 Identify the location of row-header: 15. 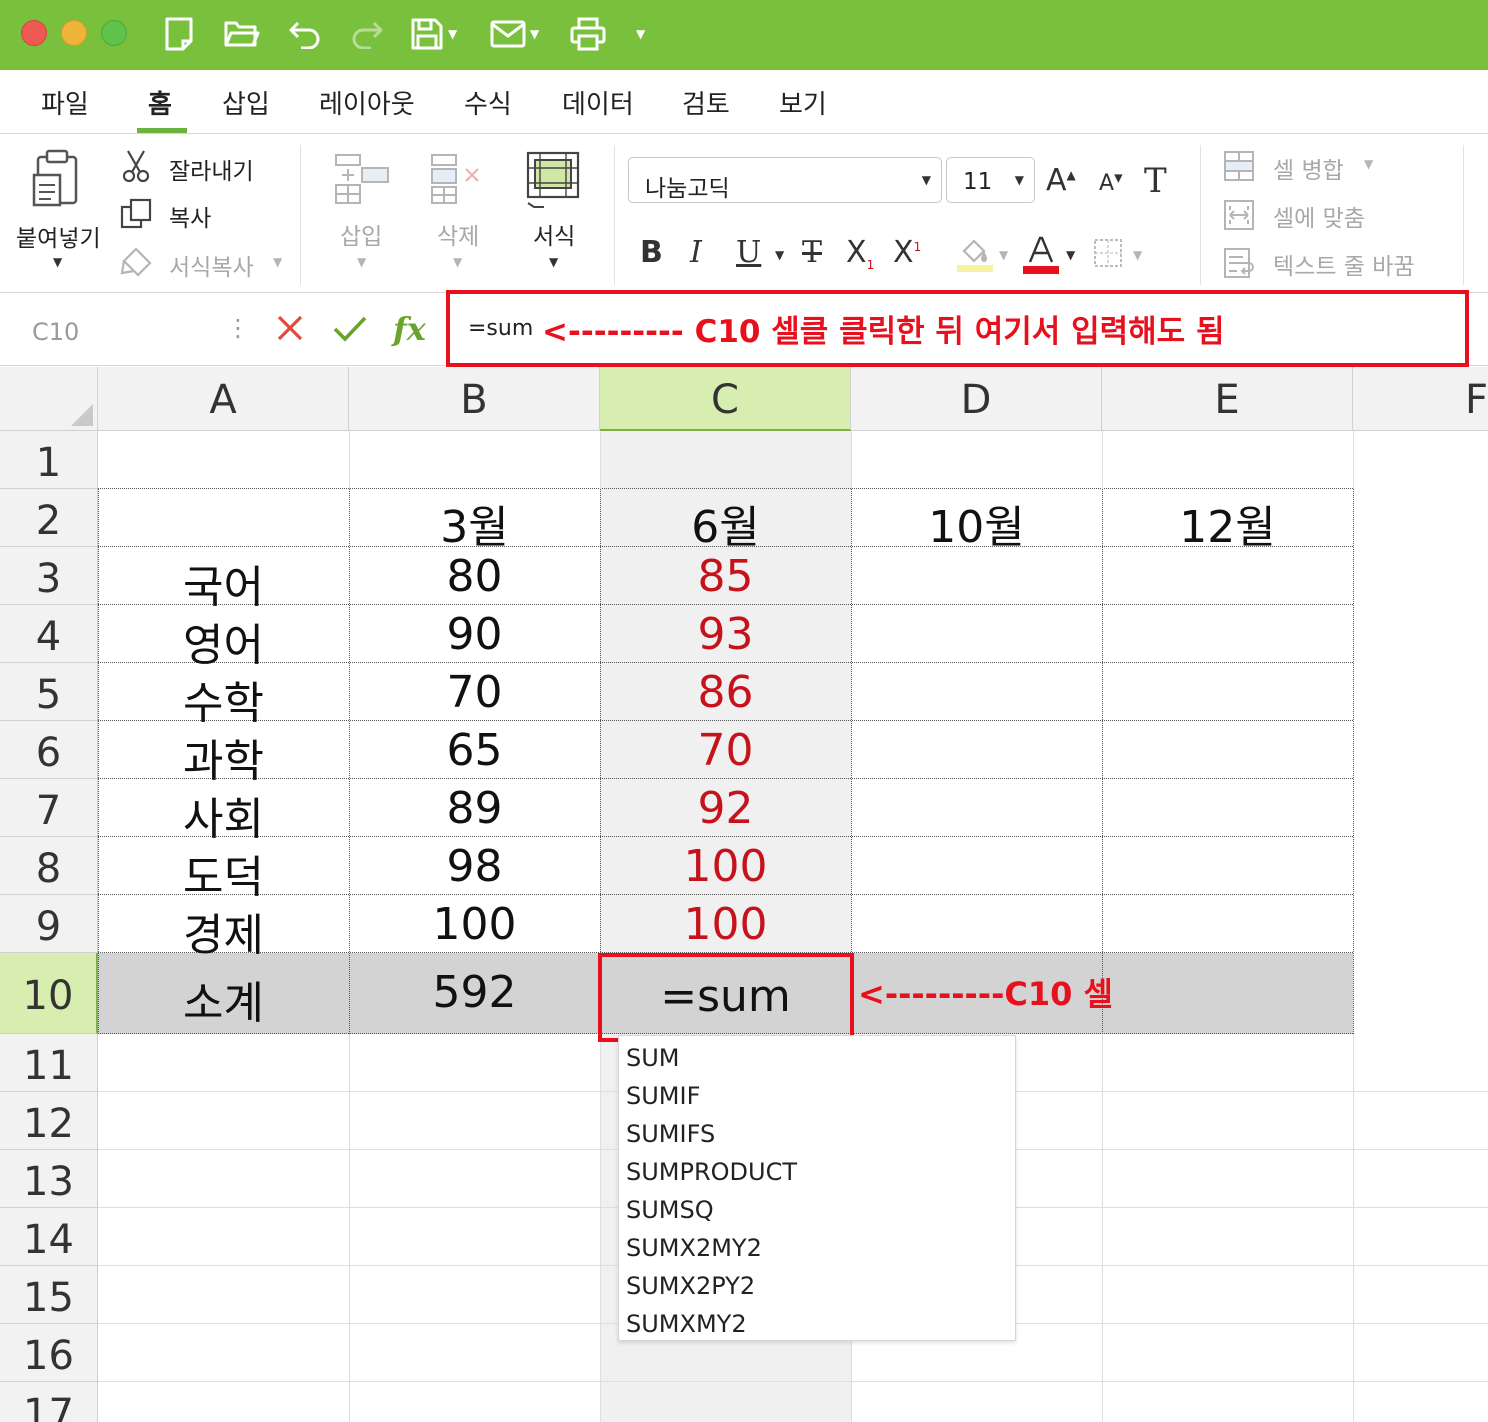
(49, 1295).